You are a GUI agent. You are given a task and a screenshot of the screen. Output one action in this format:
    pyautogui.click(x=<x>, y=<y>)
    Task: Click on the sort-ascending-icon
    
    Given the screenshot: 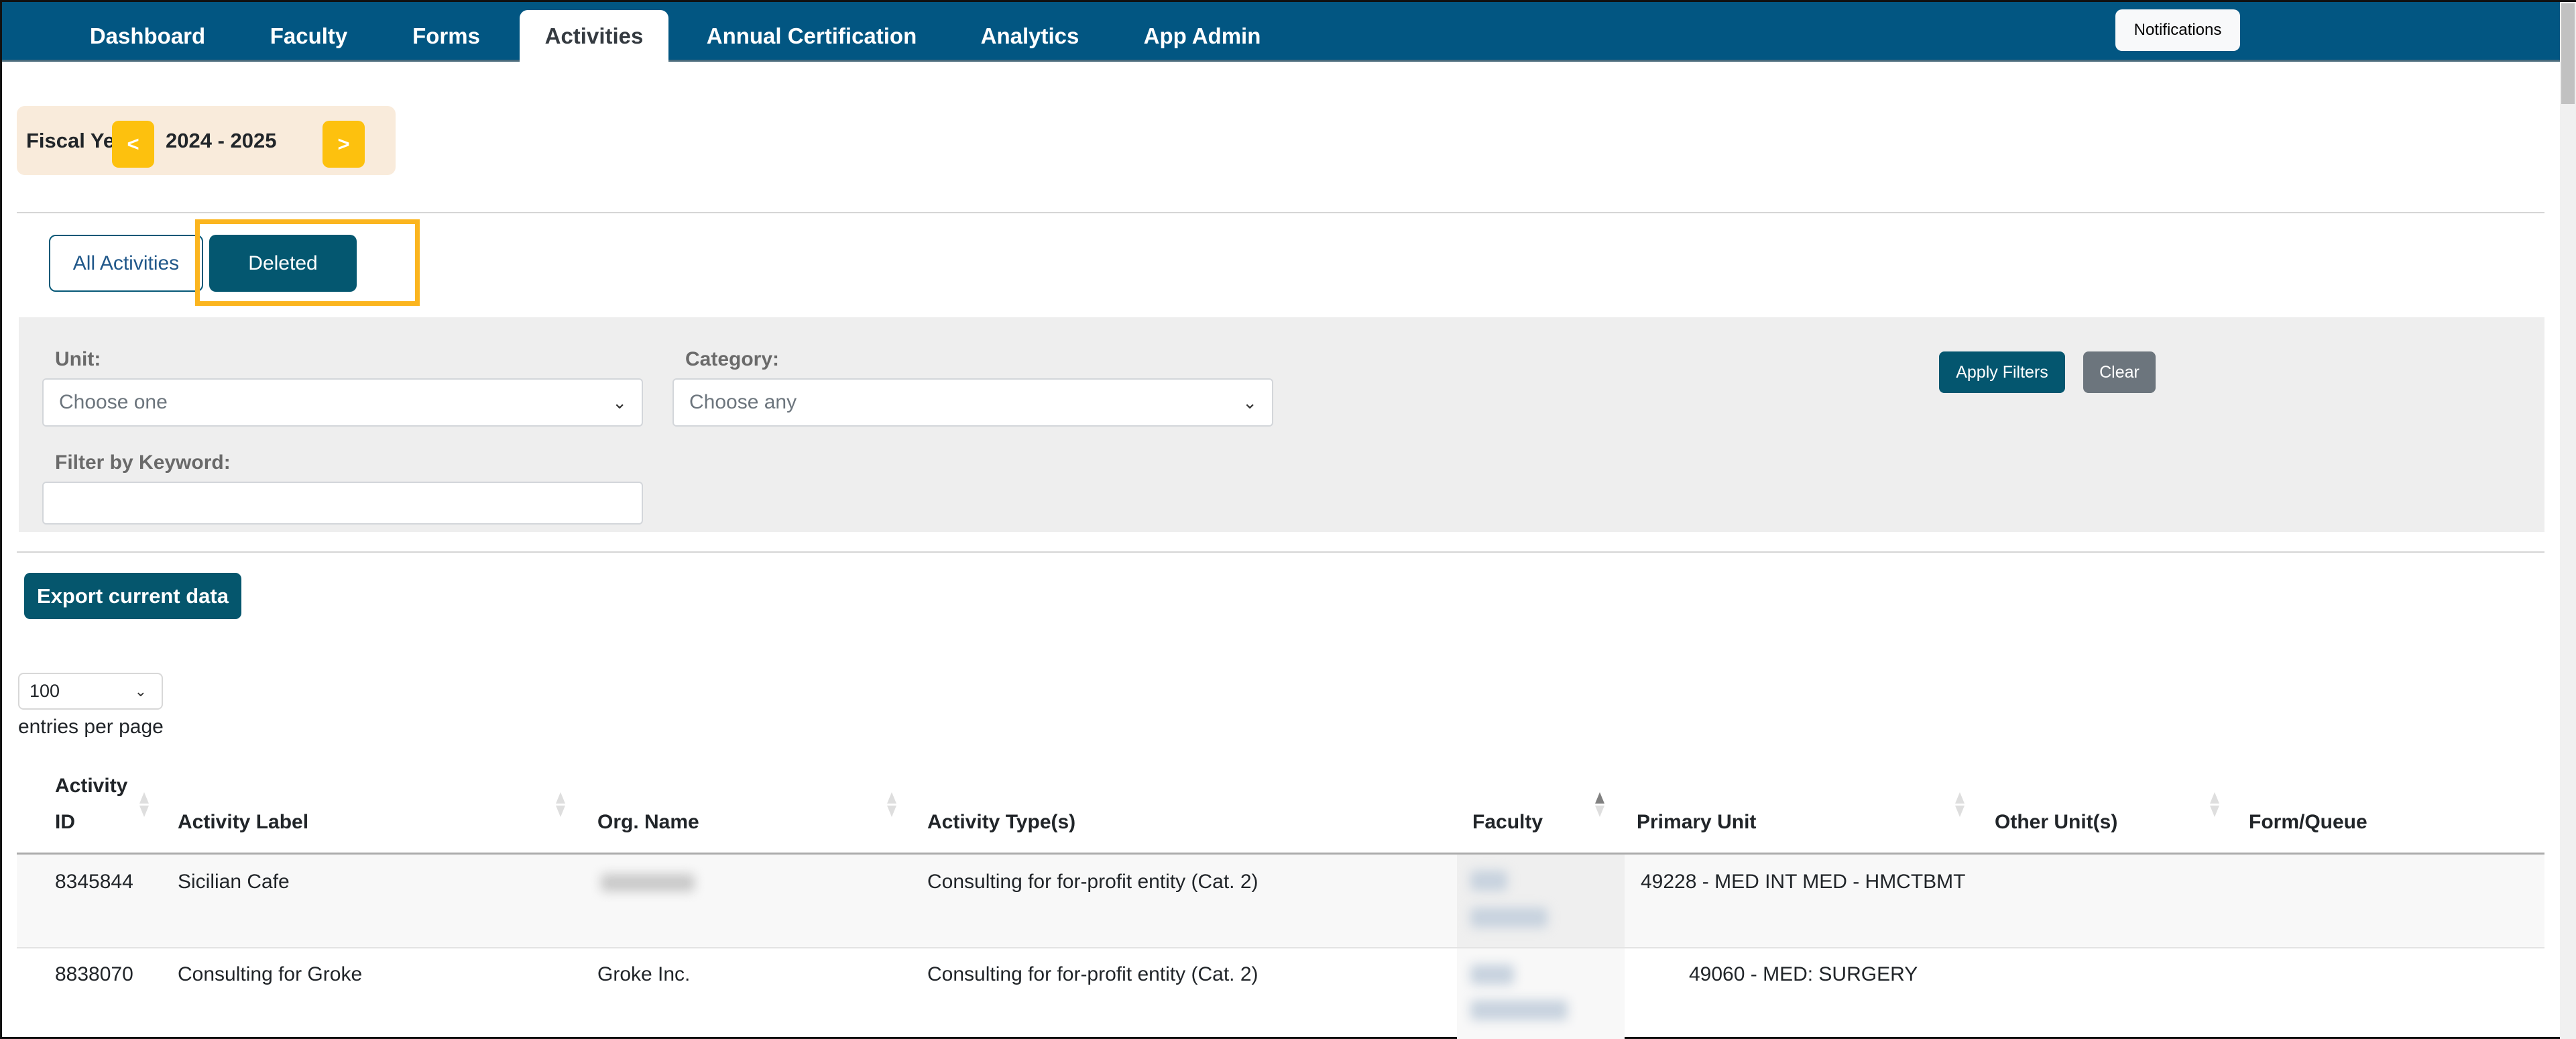 What is the action you would take?
    pyautogui.click(x=1599, y=805)
    